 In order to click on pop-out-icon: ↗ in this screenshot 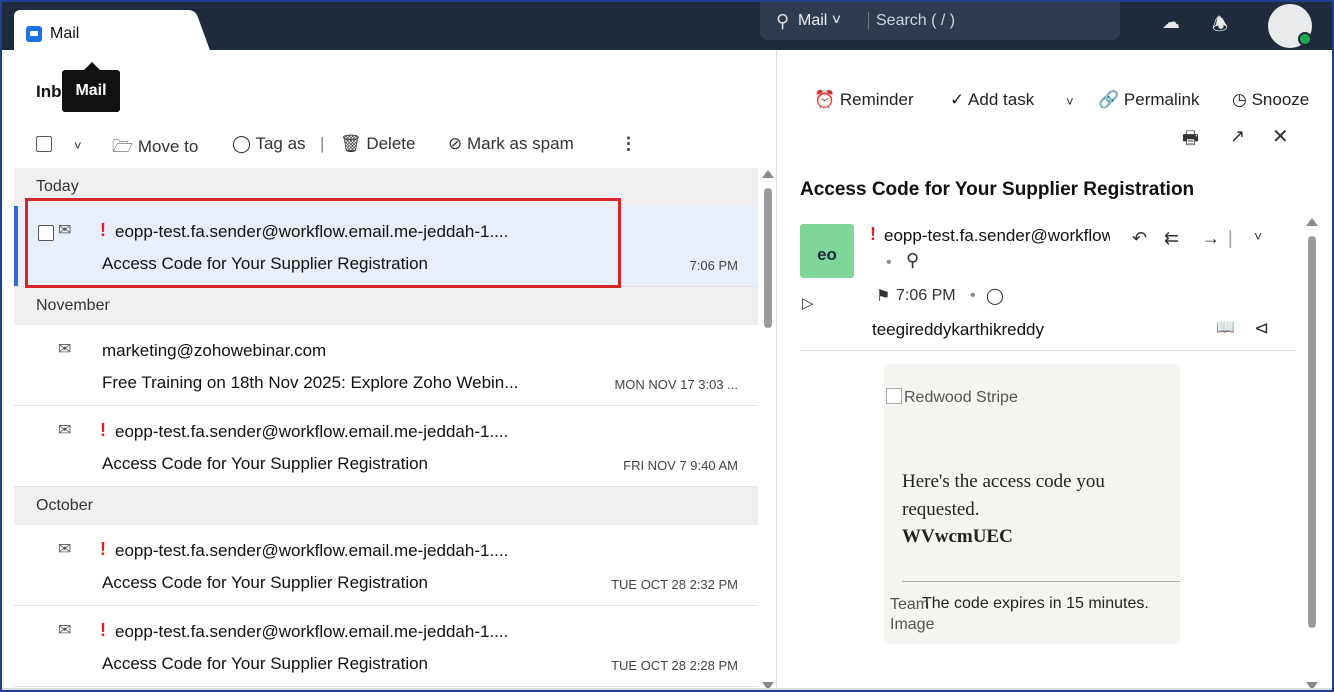, I will do `click(1237, 136)`.